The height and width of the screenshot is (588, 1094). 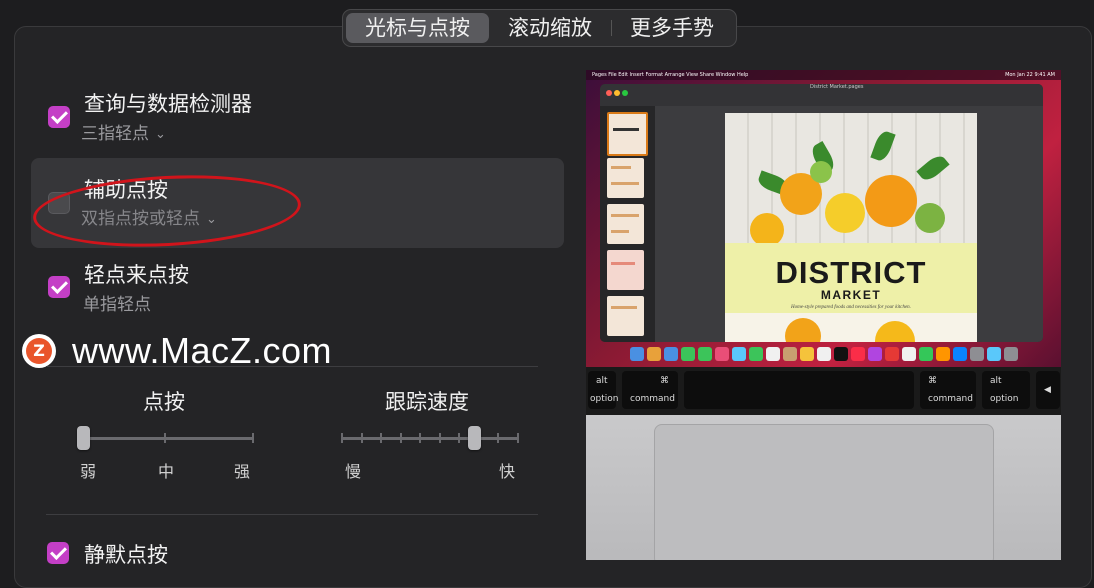 What do you see at coordinates (117, 305) in the screenshot?
I see `tap-to-click-gesture: 单指轻点` at bounding box center [117, 305].